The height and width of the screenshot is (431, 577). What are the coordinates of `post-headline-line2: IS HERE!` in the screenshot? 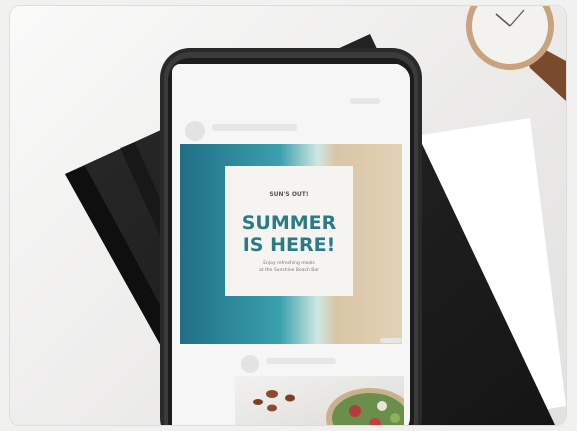 It's located at (289, 245).